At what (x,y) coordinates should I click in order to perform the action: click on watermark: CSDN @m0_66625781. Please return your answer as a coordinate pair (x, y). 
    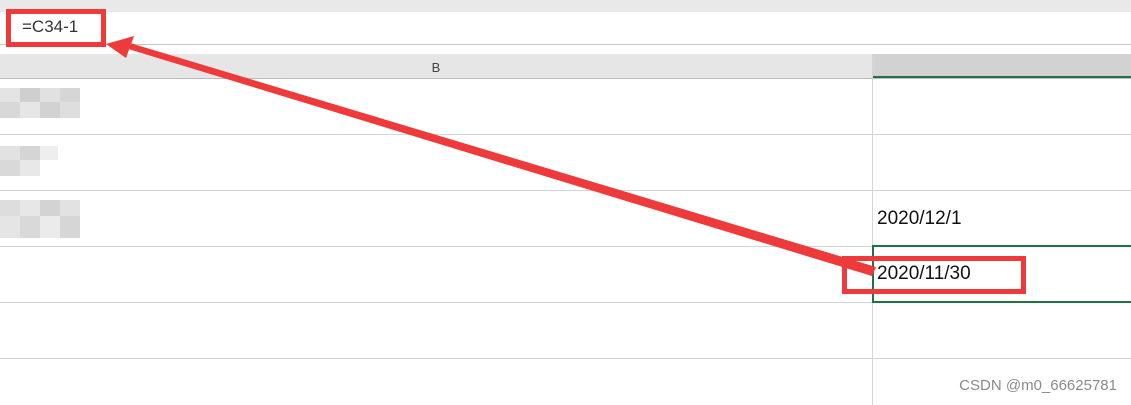
    Looking at the image, I should click on (1038, 385).